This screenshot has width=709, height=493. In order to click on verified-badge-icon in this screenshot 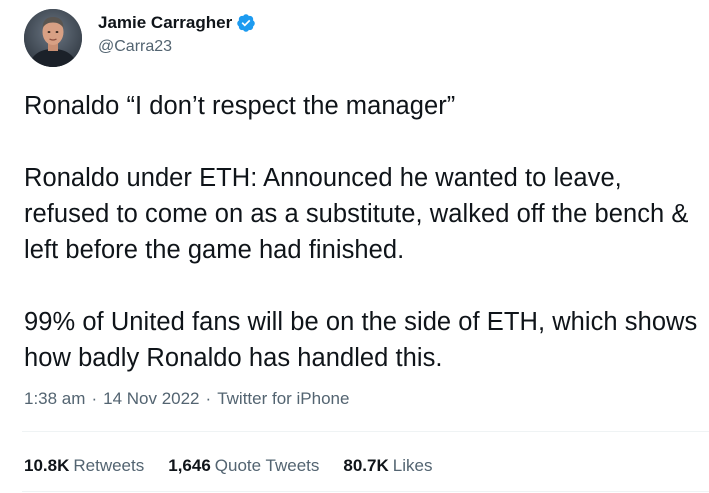, I will do `click(246, 23)`.